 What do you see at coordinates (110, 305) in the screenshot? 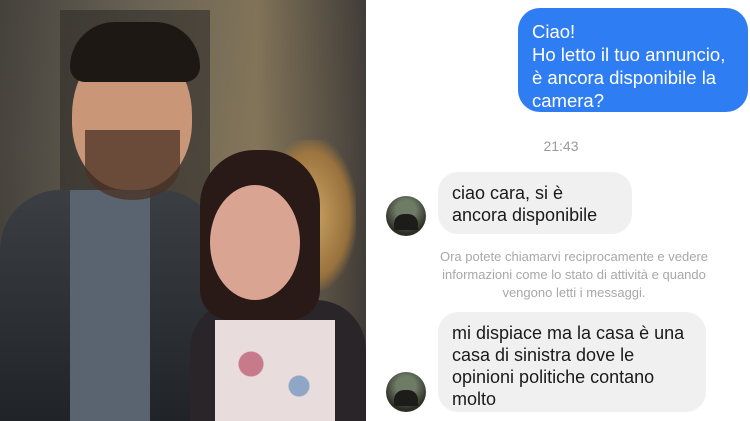
I see `man-shirt` at bounding box center [110, 305].